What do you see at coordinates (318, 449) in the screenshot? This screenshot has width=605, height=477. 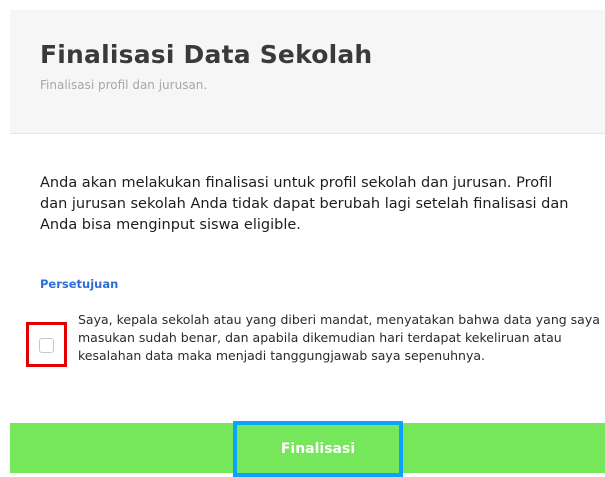 I see `finalize-button-highlight` at bounding box center [318, 449].